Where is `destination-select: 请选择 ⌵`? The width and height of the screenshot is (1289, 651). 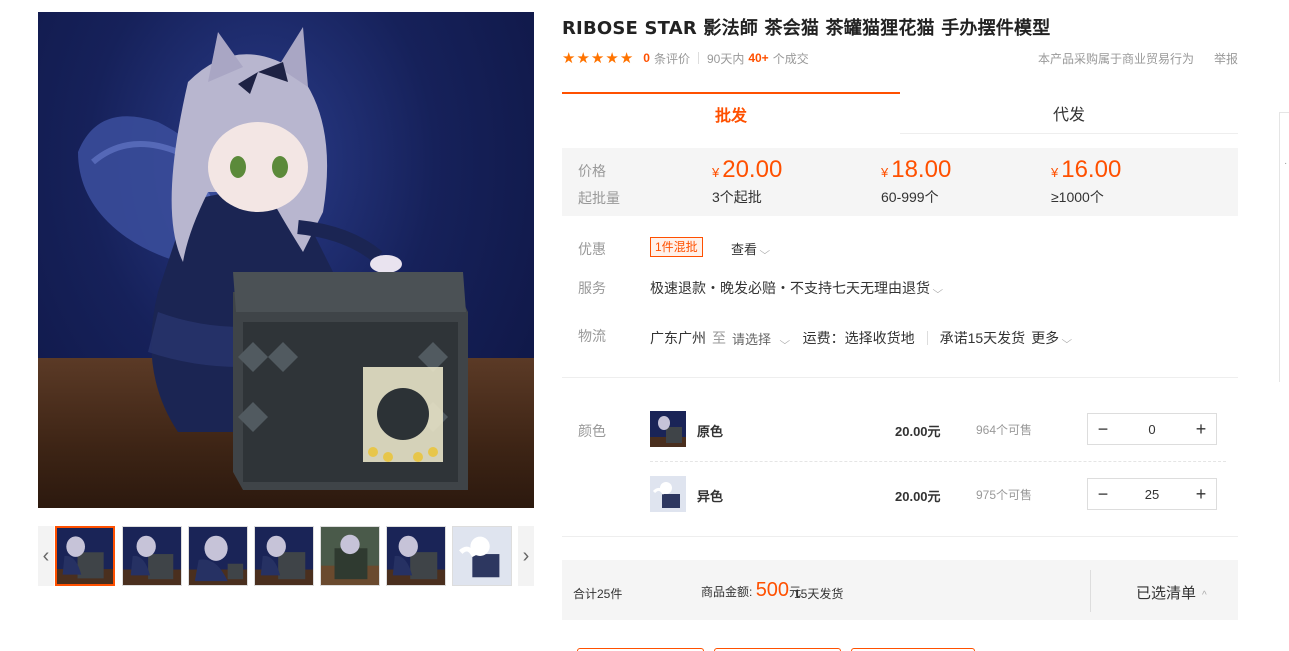
destination-select: 请选择 ⌵ is located at coordinates (761, 338).